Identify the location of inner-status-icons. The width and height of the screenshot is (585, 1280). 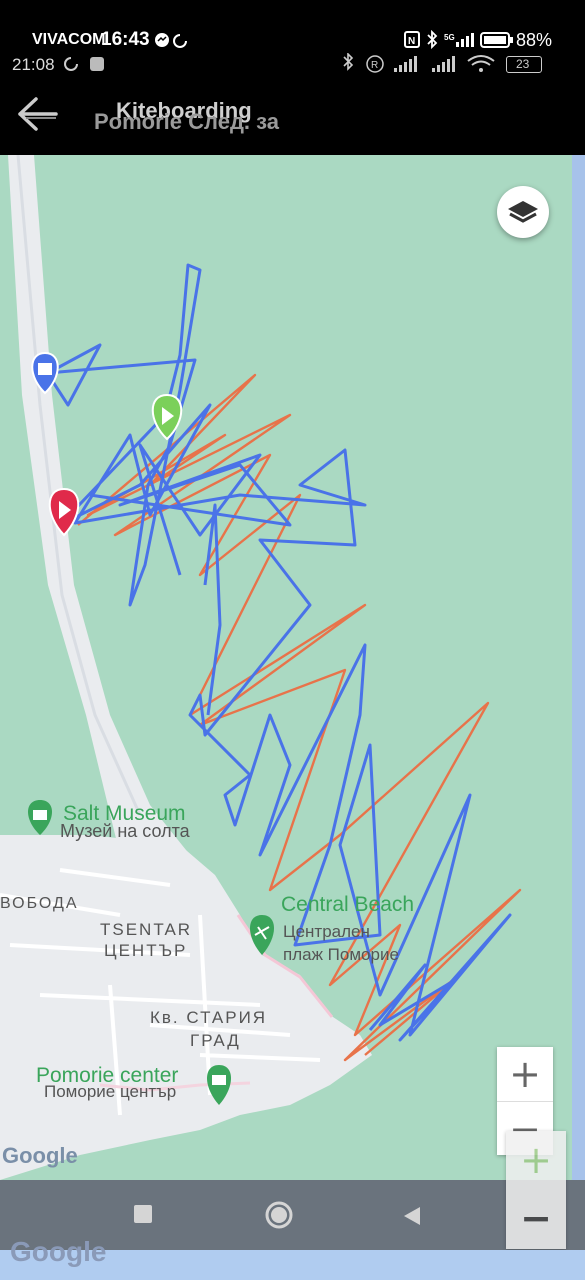
(84, 64).